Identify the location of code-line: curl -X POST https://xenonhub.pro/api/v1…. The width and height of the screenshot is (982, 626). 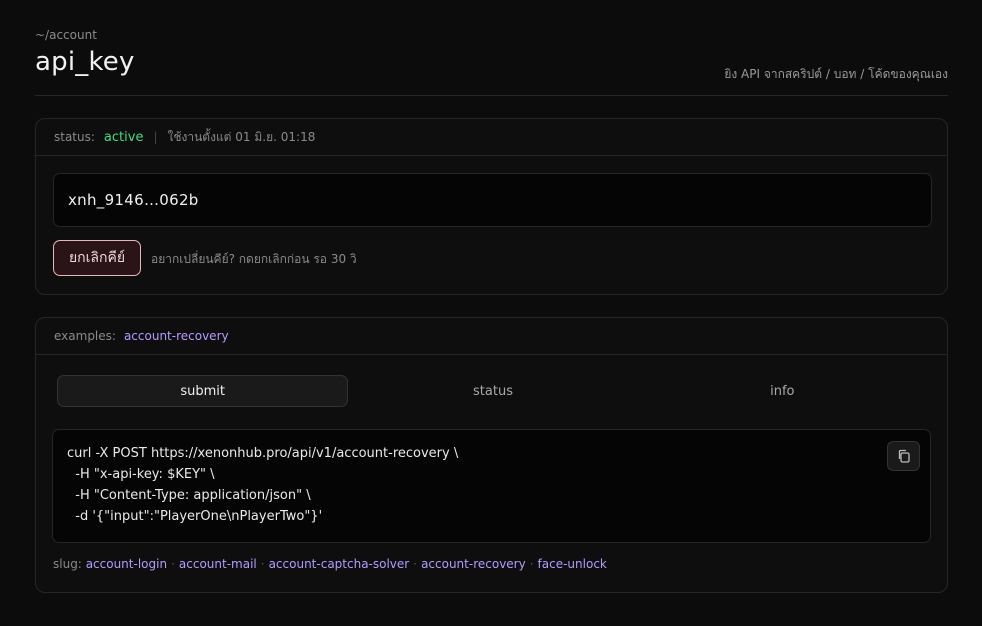
(263, 453).